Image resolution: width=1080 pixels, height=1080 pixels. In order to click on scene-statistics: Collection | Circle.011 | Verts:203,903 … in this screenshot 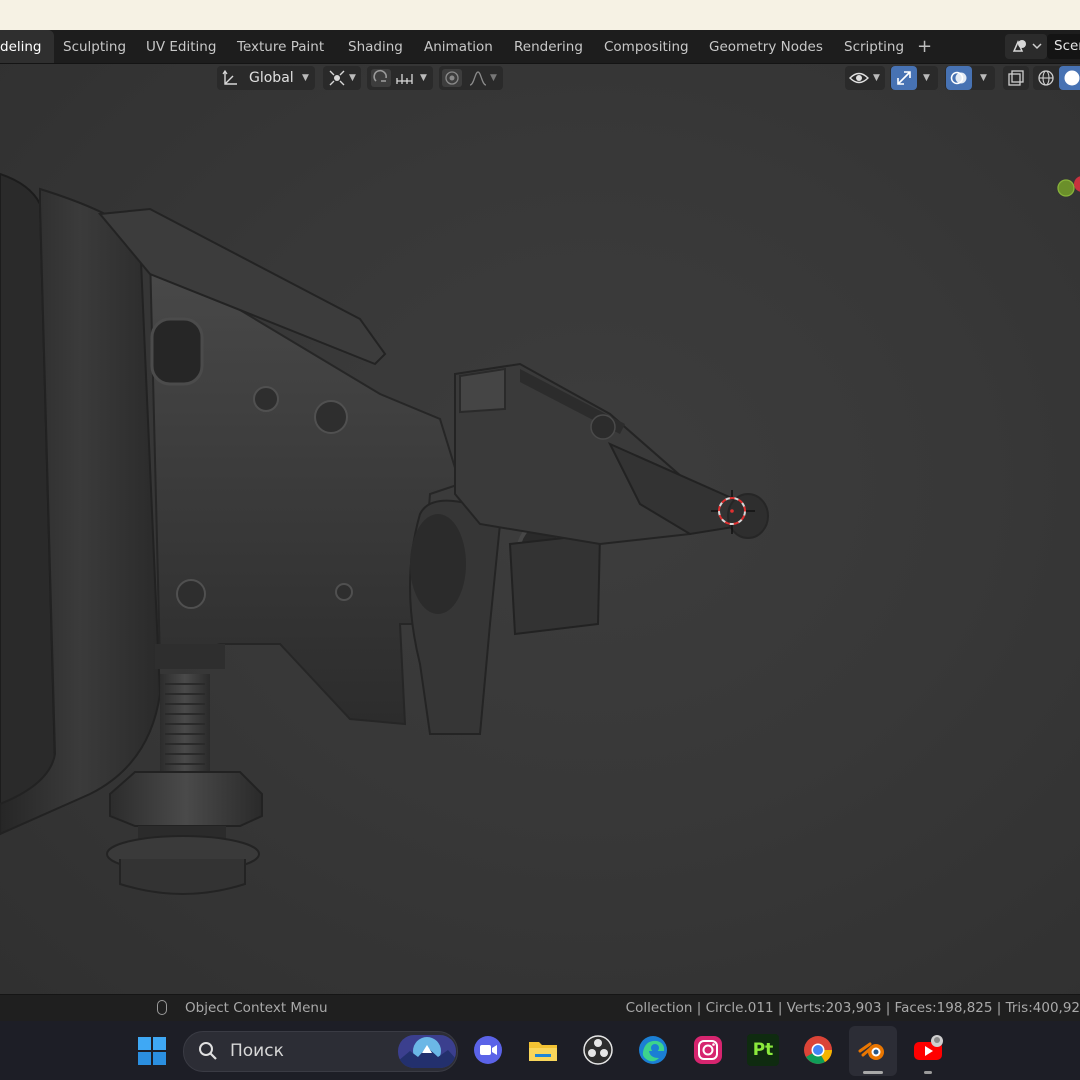, I will do `click(852, 1008)`.